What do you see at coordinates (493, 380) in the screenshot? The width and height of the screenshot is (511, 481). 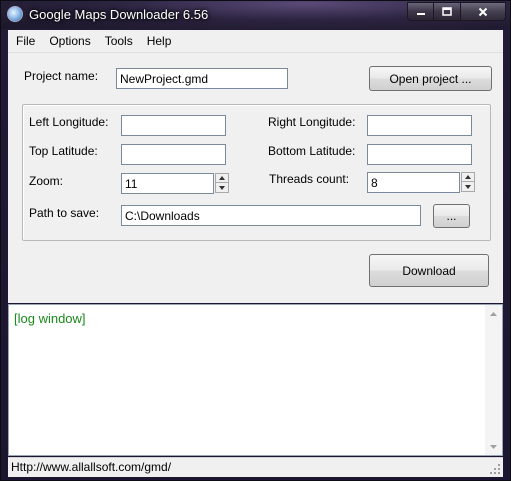 I see `log-scrollbar` at bounding box center [493, 380].